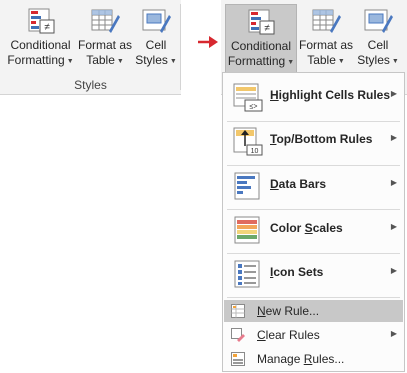 The image size is (407, 373). I want to click on accelerator-key: C, so click(261, 335).